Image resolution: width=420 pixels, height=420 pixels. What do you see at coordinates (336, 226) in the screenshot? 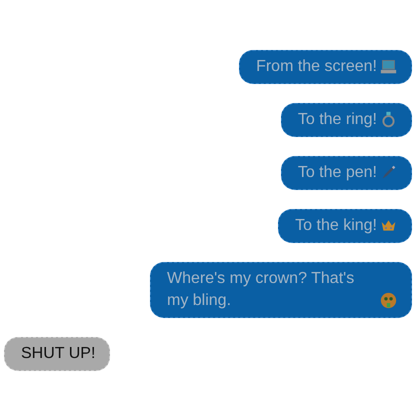
I see `message-text: To the king!` at bounding box center [336, 226].